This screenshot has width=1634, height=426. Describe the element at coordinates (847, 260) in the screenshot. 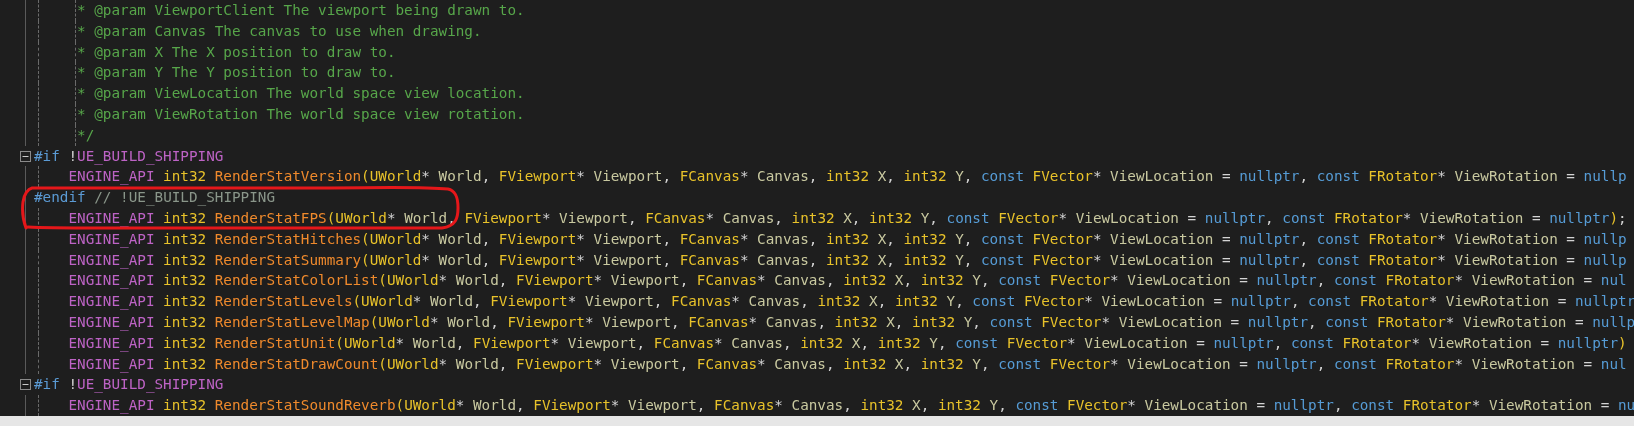

I see `code-line: ENGINE_API int32 RenderStatSummary(UWorld* World, FViewport* Viewport, FCanvas* Canvas, int32 X, int32 Y, const FVector* ViewLocation = nullptr, const FRotator* ViewRotation = nullp` at that location.